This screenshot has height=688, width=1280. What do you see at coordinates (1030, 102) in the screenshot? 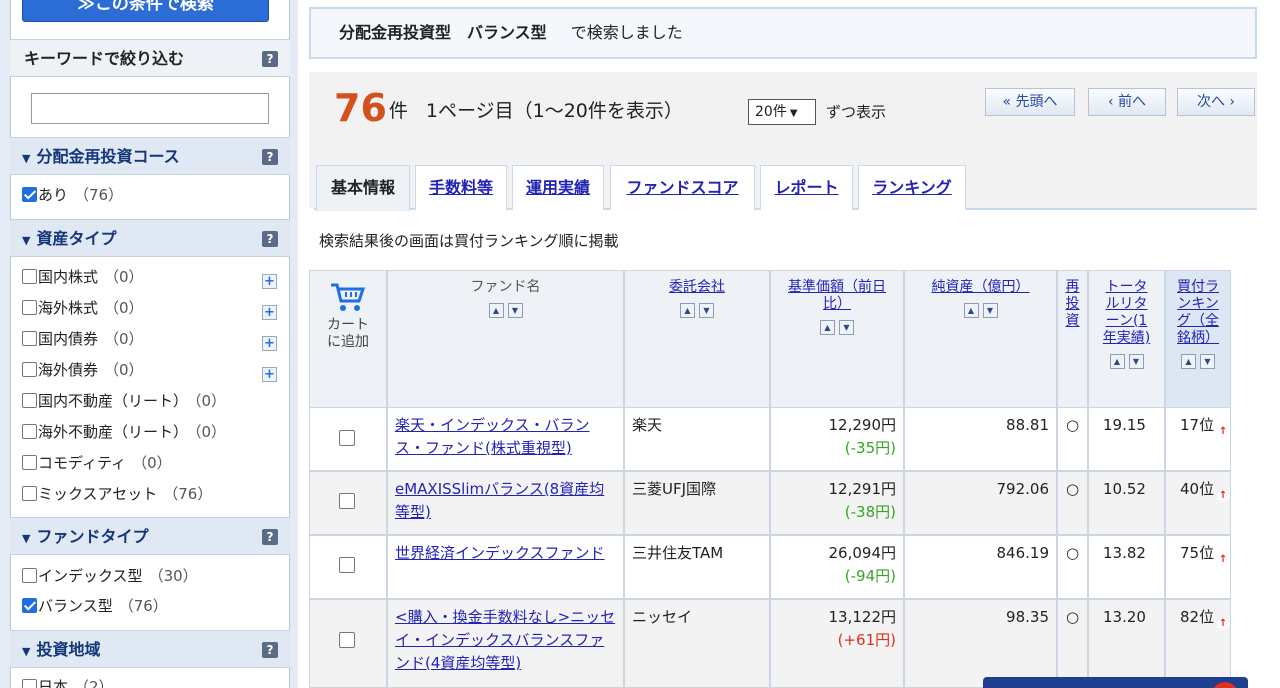
I see `first-page-button: « 先頭へ` at bounding box center [1030, 102].